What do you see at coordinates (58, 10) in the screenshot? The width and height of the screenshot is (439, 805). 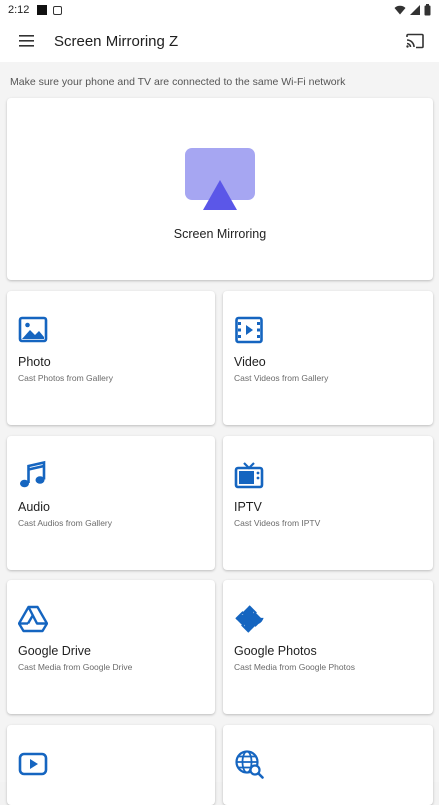 I see `notification-a-icon` at bounding box center [58, 10].